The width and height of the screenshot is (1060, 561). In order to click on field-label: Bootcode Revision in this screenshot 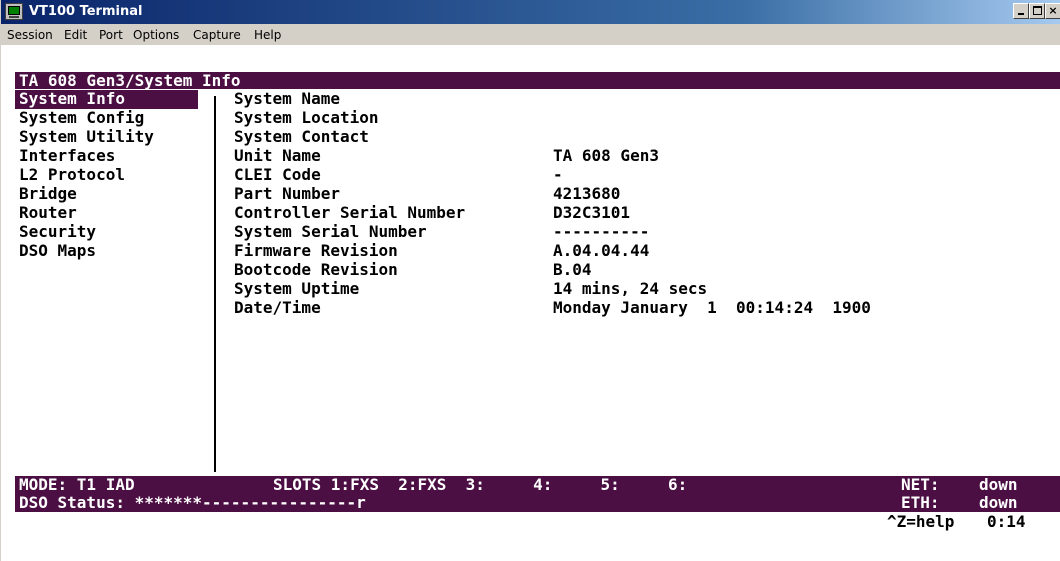, I will do `click(316, 269)`.